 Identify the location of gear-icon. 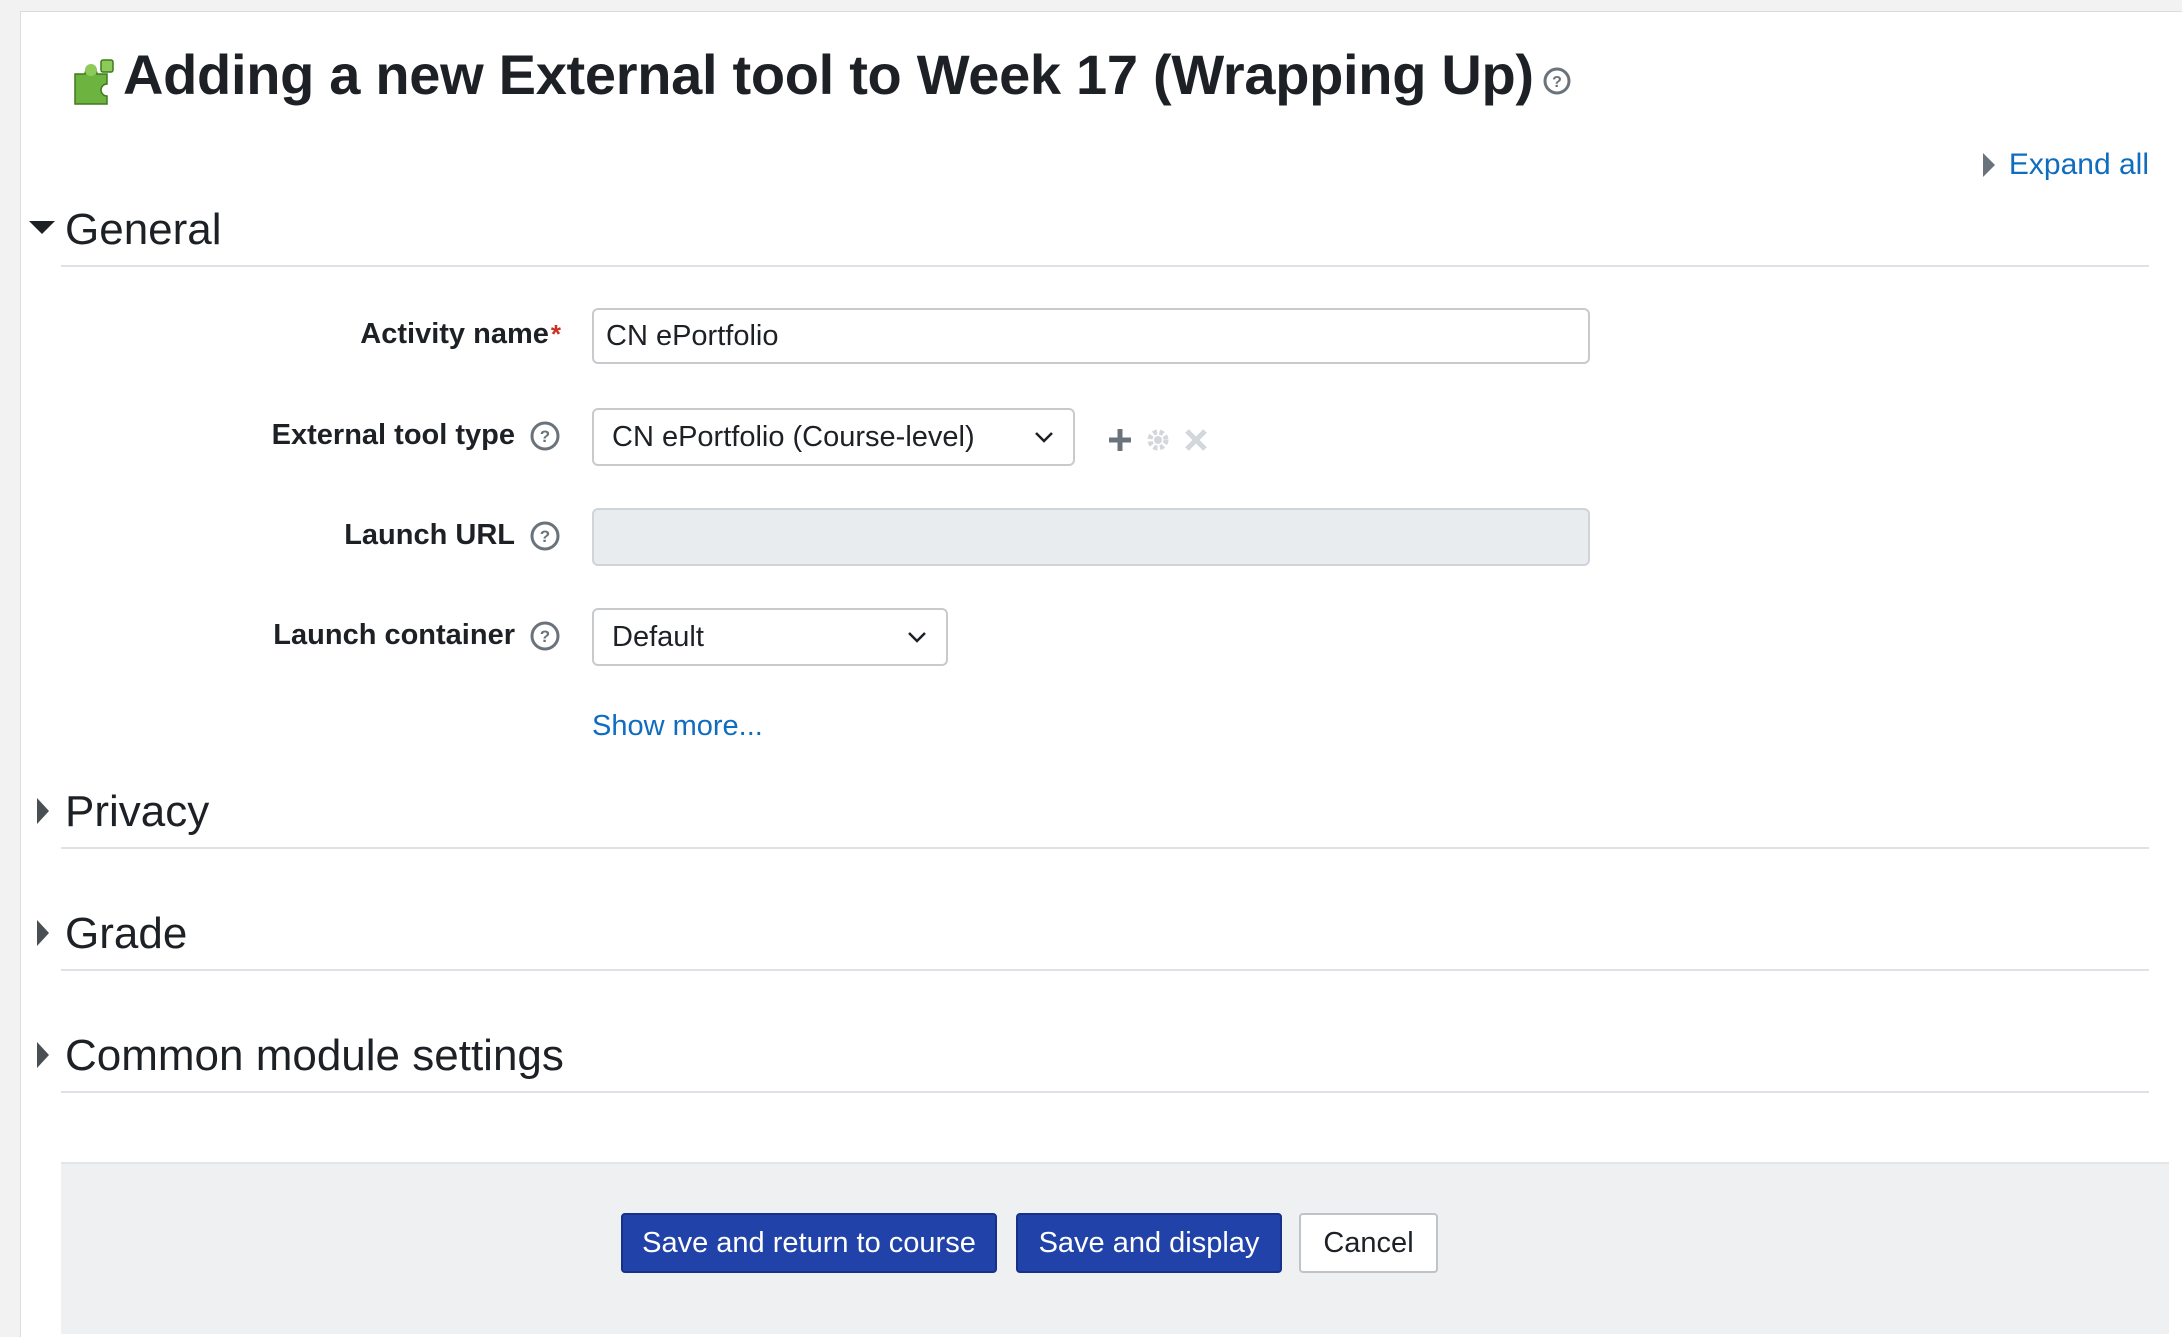
(1158, 440).